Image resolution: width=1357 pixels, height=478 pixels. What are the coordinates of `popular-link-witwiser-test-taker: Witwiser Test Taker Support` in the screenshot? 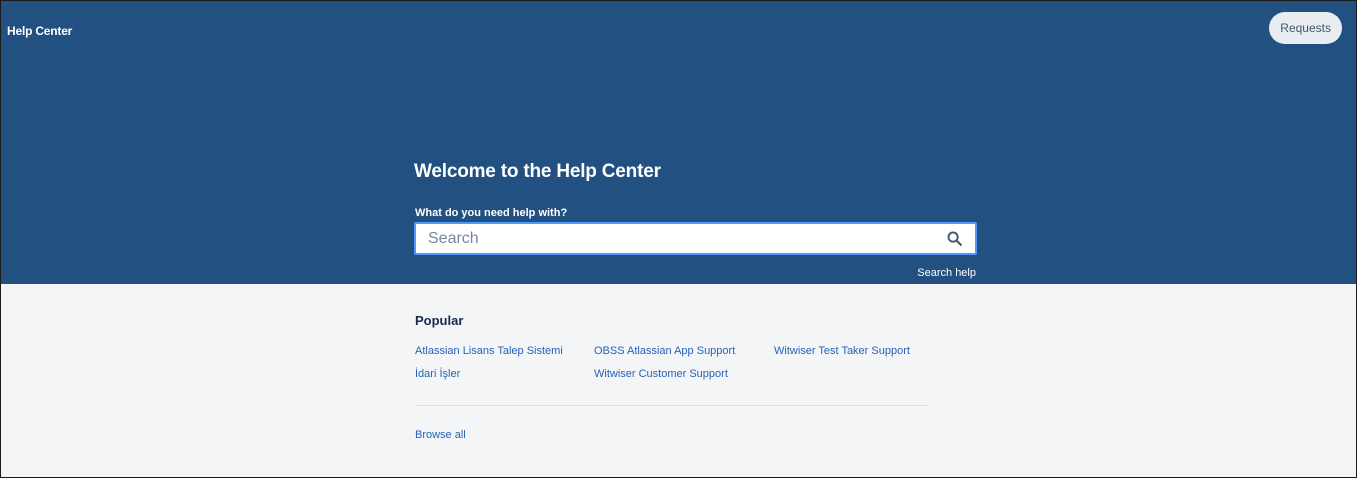 It's located at (842, 351).